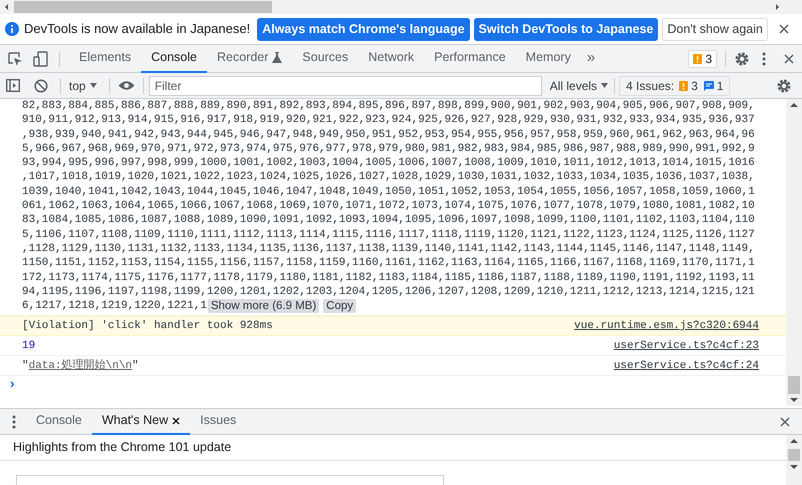 Image resolution: width=802 pixels, height=485 pixels. What do you see at coordinates (80, 366) in the screenshot?
I see `string-value: "data:処理開始\n\n"` at bounding box center [80, 366].